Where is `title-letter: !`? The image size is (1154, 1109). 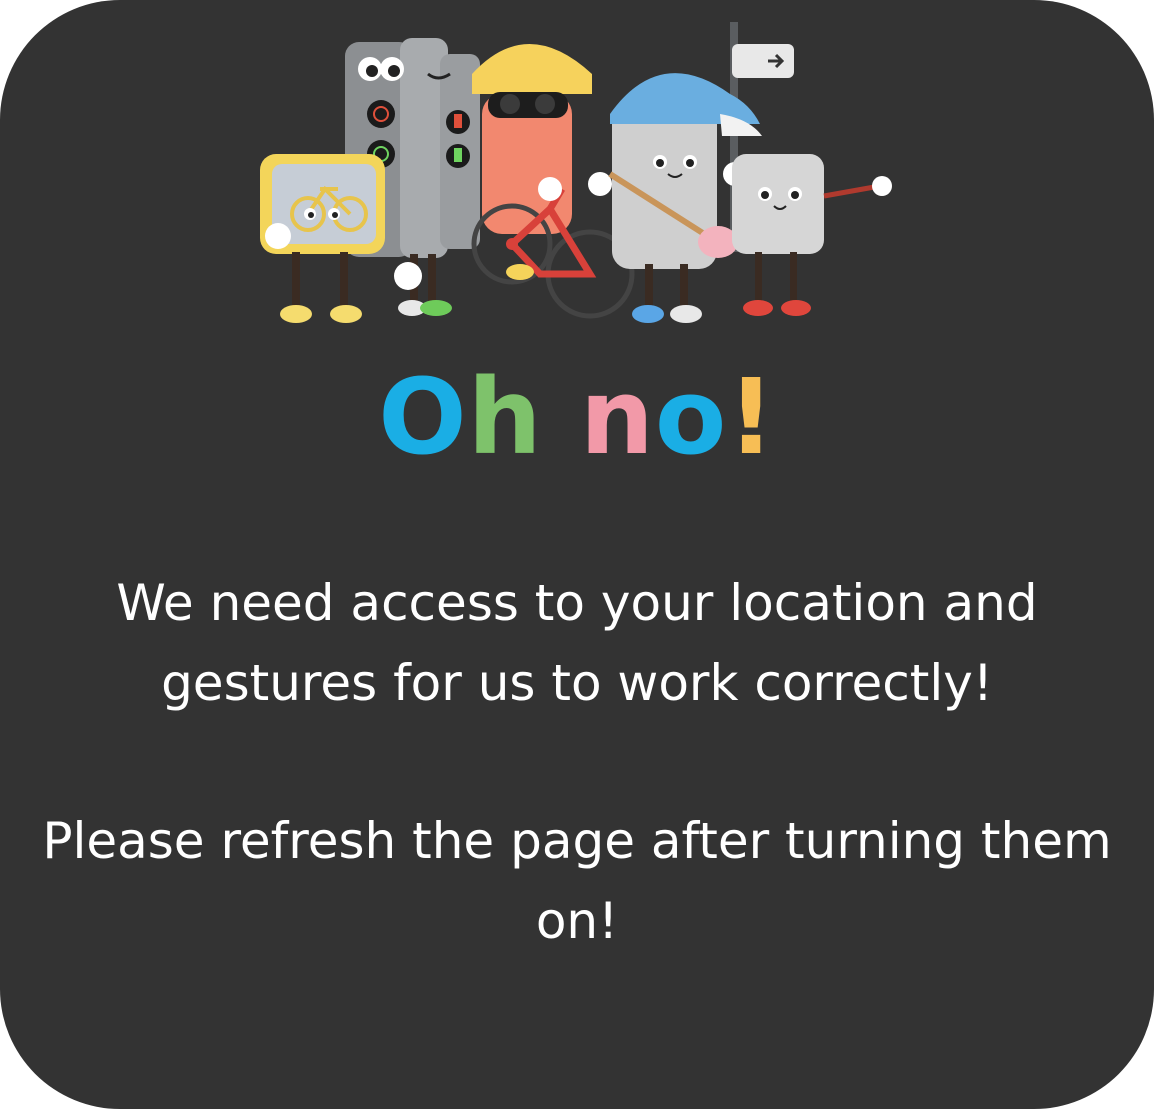 title-letter: ! is located at coordinates (751, 417).